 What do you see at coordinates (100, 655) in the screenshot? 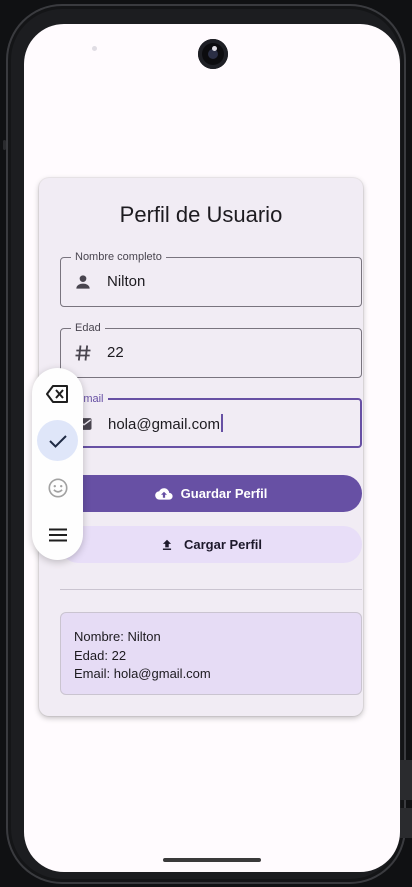
I see `summary-age: Edad: 22` at bounding box center [100, 655].